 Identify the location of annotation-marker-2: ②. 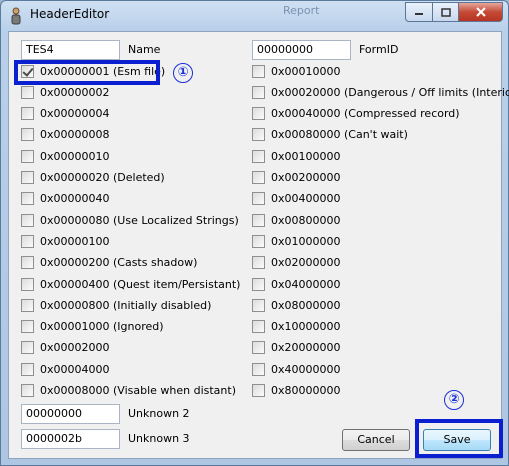
(454, 400).